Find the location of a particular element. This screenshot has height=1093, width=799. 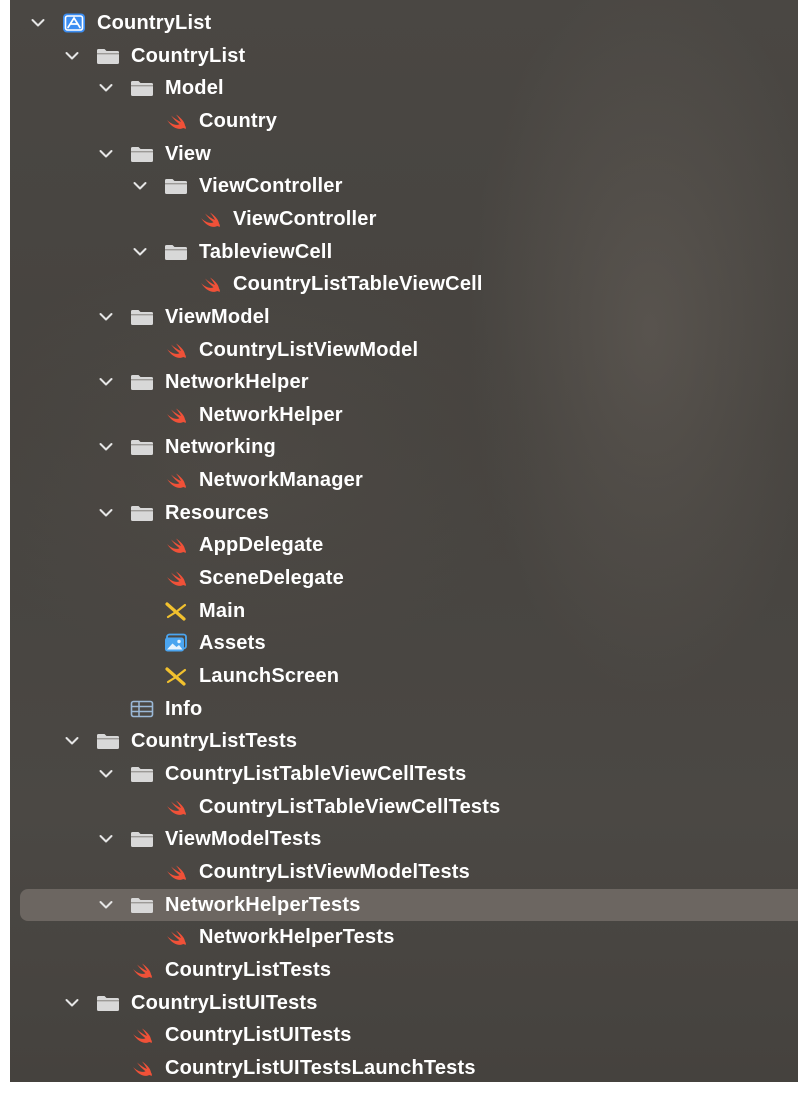

navigator-item-label: LaunchScreen is located at coordinates (269, 676).